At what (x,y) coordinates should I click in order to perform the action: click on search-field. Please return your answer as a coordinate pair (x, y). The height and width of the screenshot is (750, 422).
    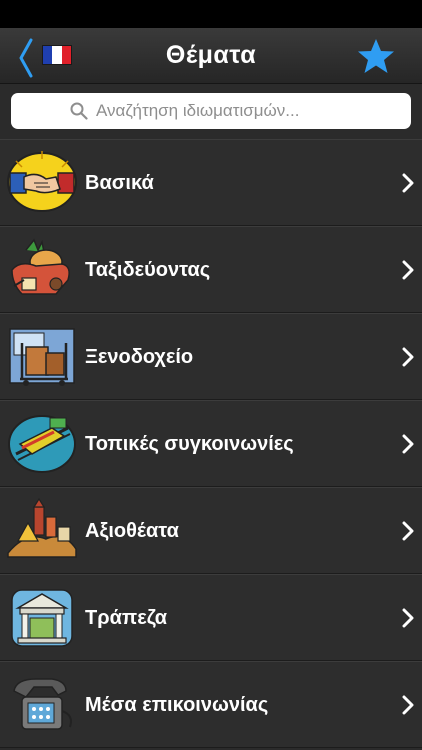
    Looking at the image, I should click on (211, 111).